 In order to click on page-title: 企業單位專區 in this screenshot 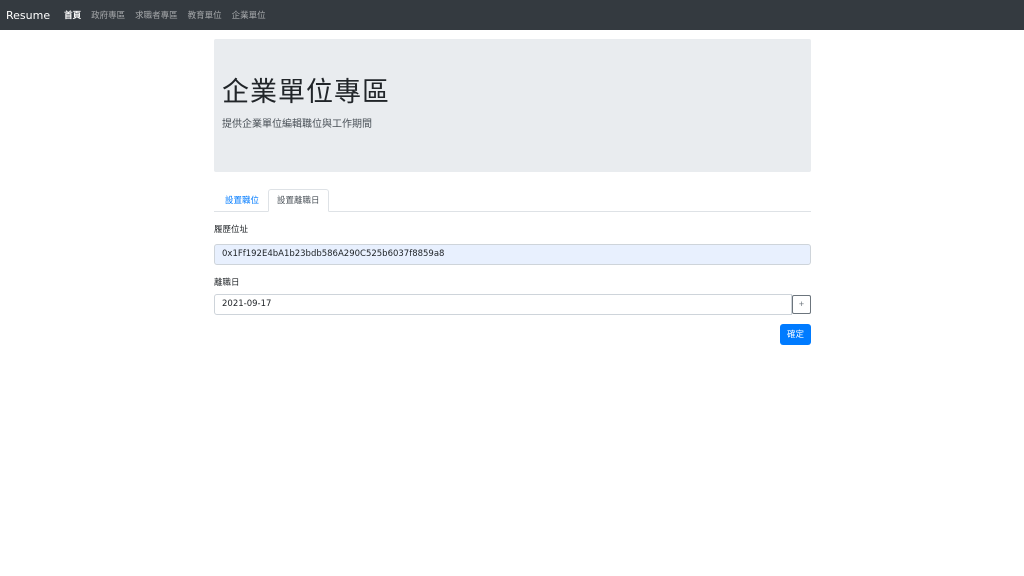, I will do `click(306, 92)`.